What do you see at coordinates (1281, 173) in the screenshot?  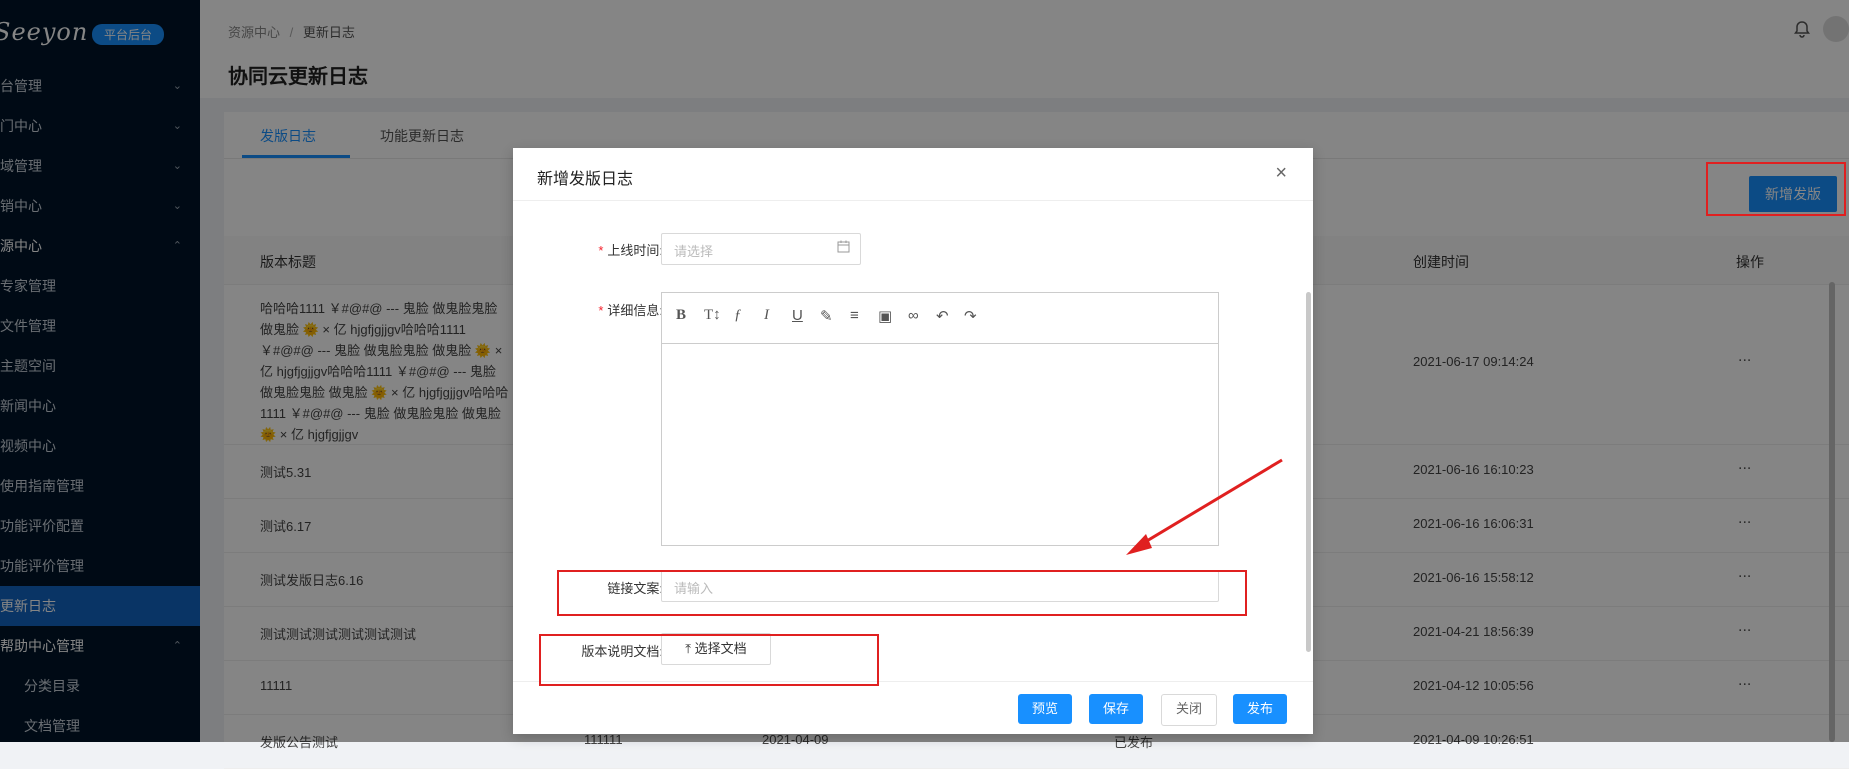 I see `close-icon: ×` at bounding box center [1281, 173].